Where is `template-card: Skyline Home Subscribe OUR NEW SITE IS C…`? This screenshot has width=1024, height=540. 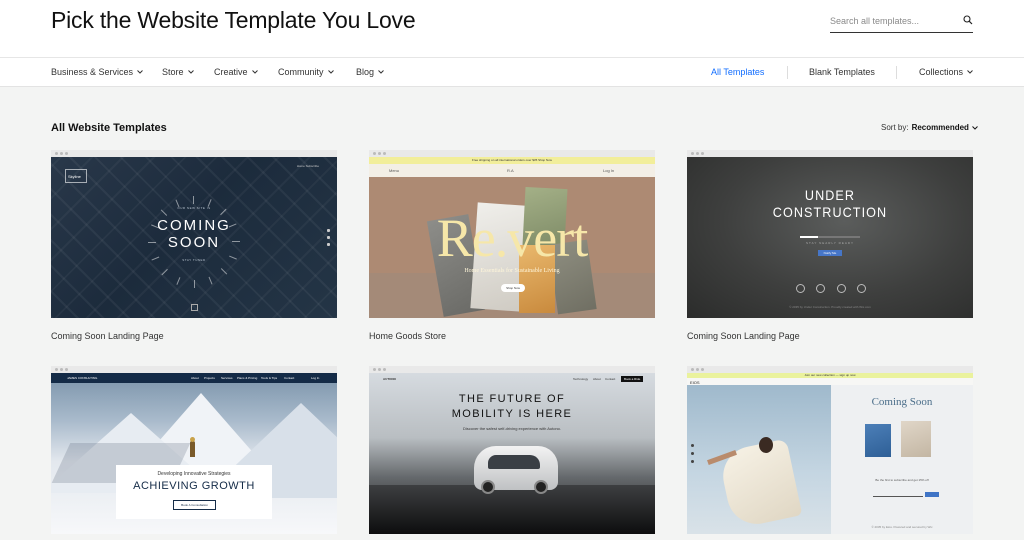
template-card: Skyline Home Subscribe OUR NEW SITE IS C… is located at coordinates (194, 245).